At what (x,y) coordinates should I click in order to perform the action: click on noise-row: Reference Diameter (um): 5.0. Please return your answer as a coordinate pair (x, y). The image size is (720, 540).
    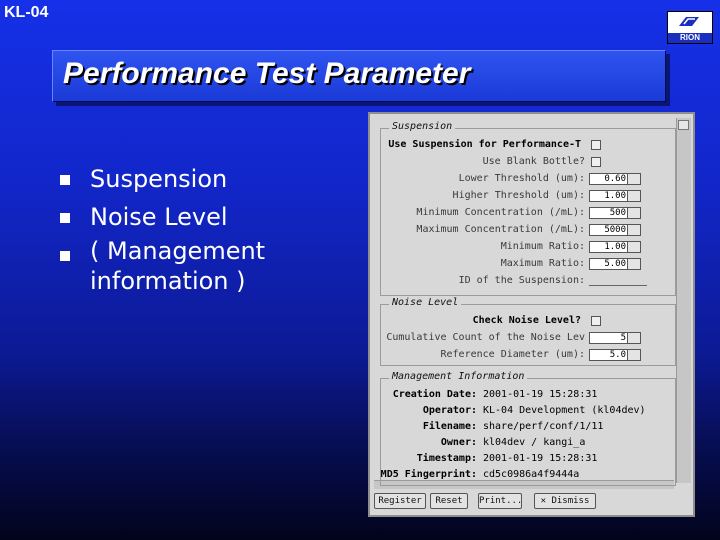
    Looking at the image, I should click on (529, 356).